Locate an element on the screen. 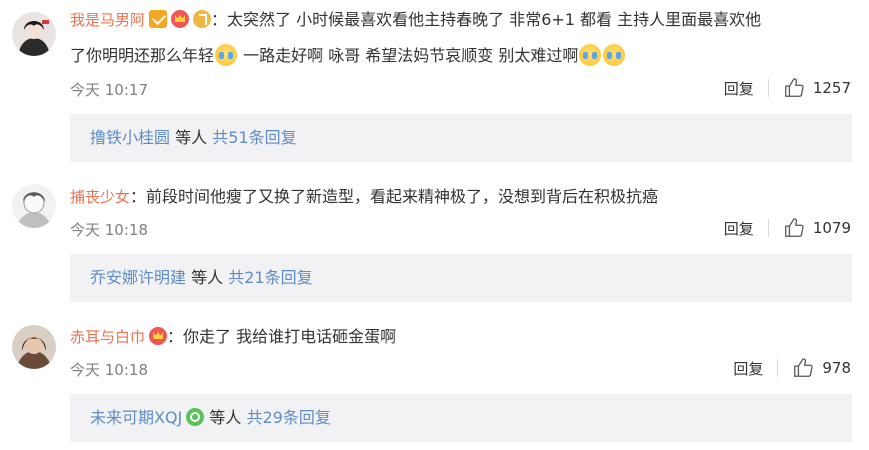 The image size is (869, 450). replies-summary: 乔安娜许明建 等人 共21条回复 is located at coordinates (461, 278).